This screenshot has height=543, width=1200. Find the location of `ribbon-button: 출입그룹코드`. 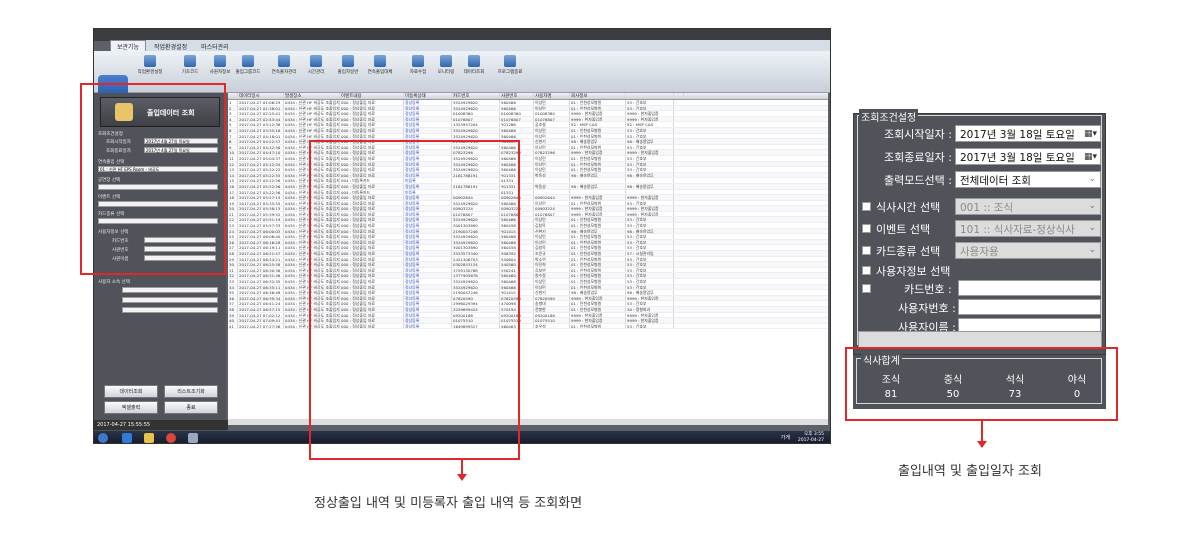

ribbon-button: 출입그룹코드 is located at coordinates (248, 72).